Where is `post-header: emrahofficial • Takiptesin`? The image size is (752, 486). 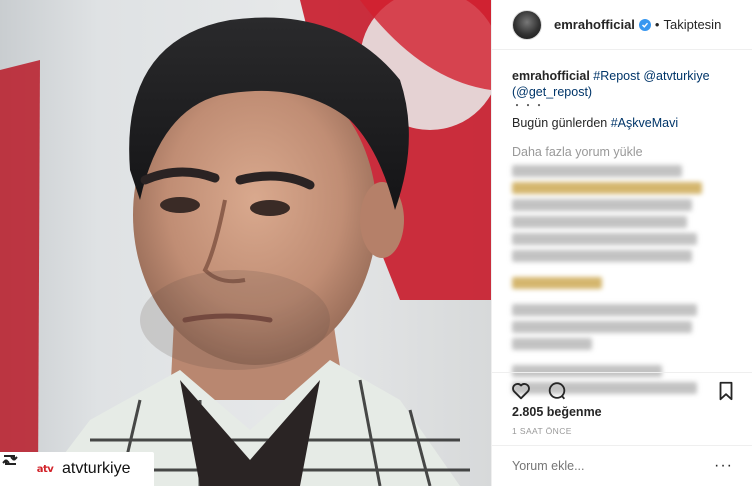 post-header: emrahofficial • Takiptesin is located at coordinates (622, 25).